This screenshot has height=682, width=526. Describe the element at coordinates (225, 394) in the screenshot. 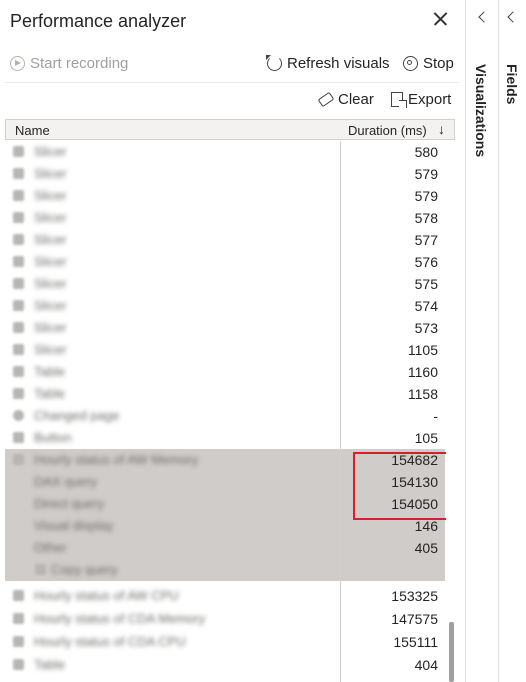

I see `table-row: Table 1158` at that location.